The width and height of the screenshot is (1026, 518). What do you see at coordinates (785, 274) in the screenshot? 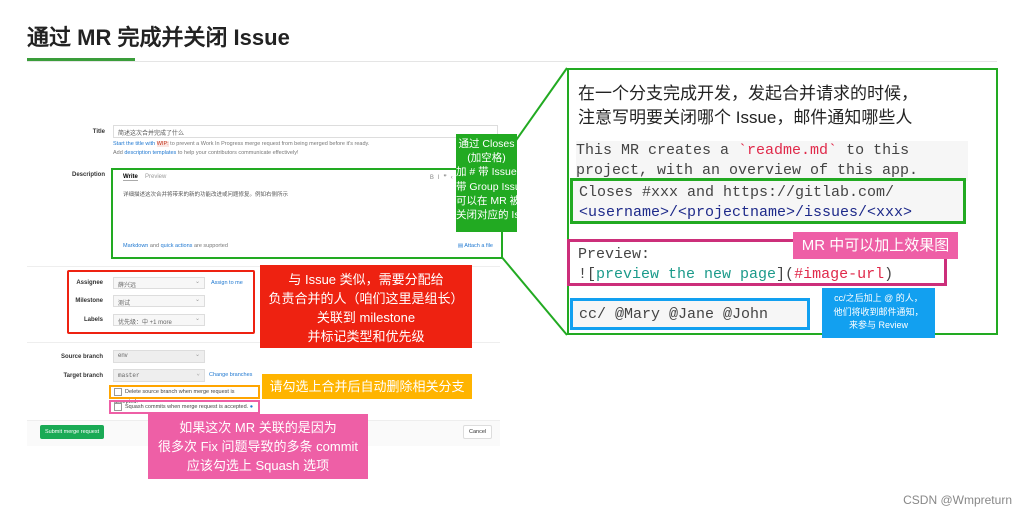
I see `code-text: ](` at bounding box center [785, 274].